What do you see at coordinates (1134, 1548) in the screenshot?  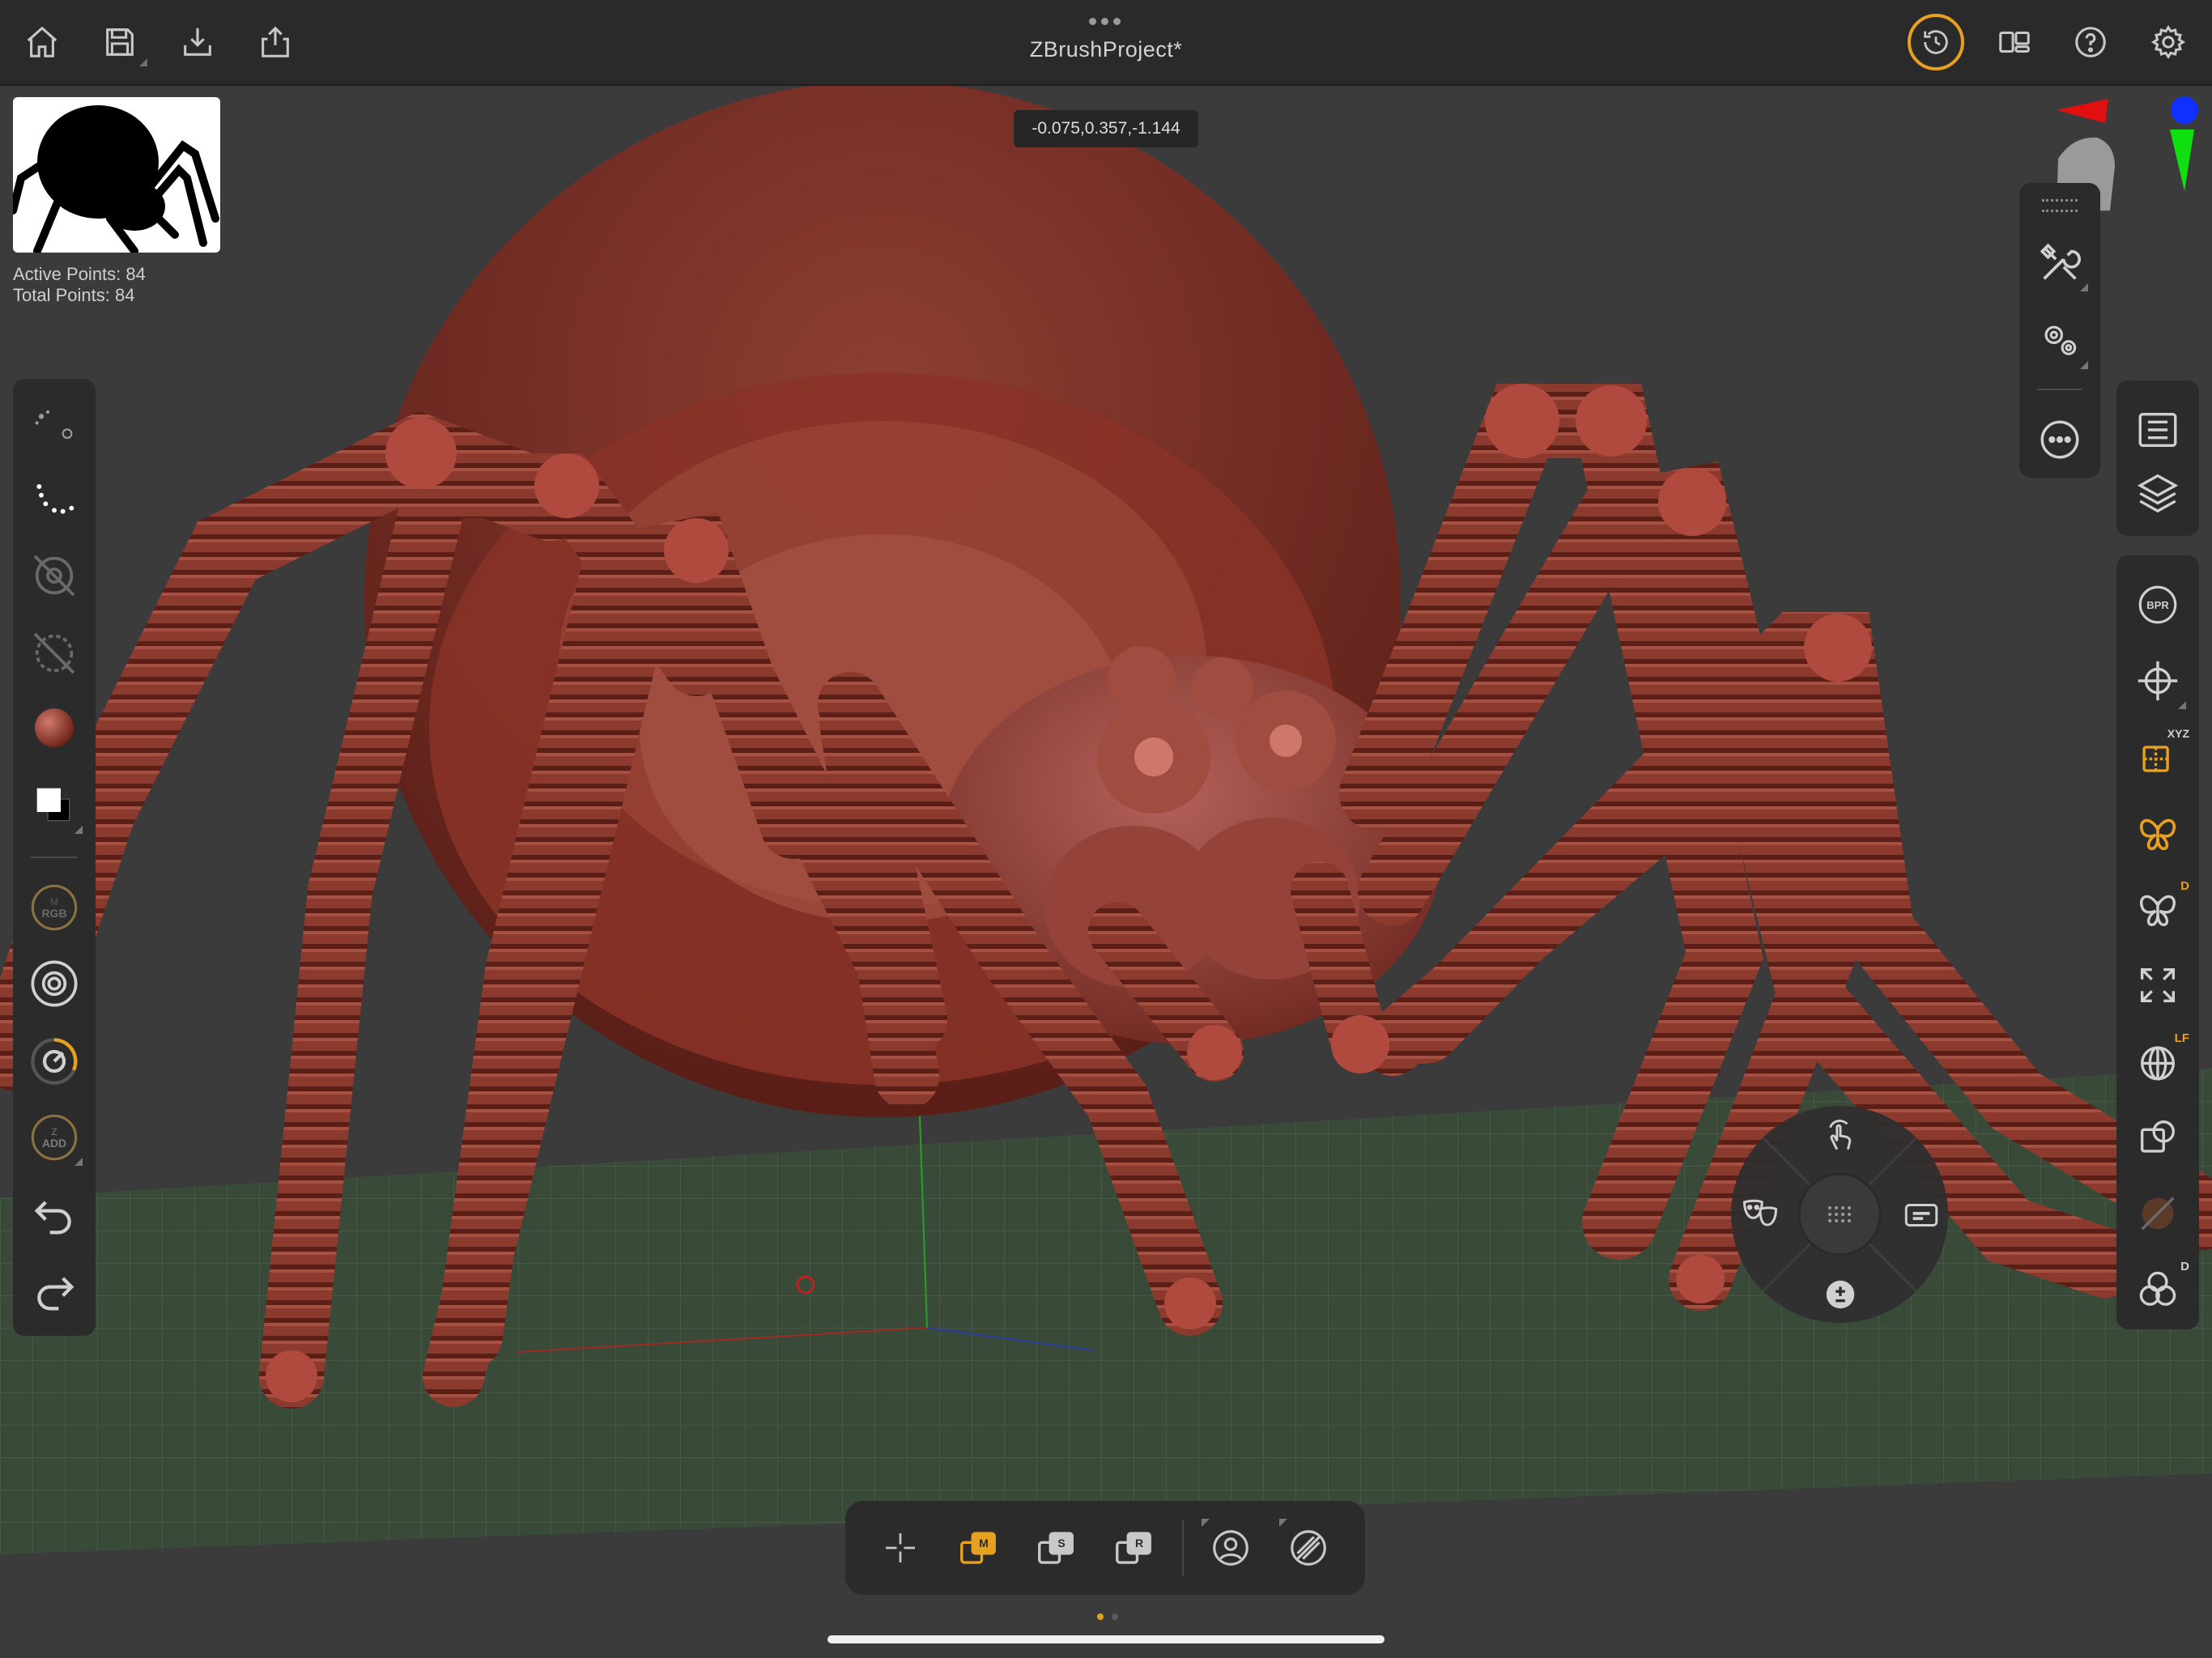 I see `rotate-mode-button: R` at bounding box center [1134, 1548].